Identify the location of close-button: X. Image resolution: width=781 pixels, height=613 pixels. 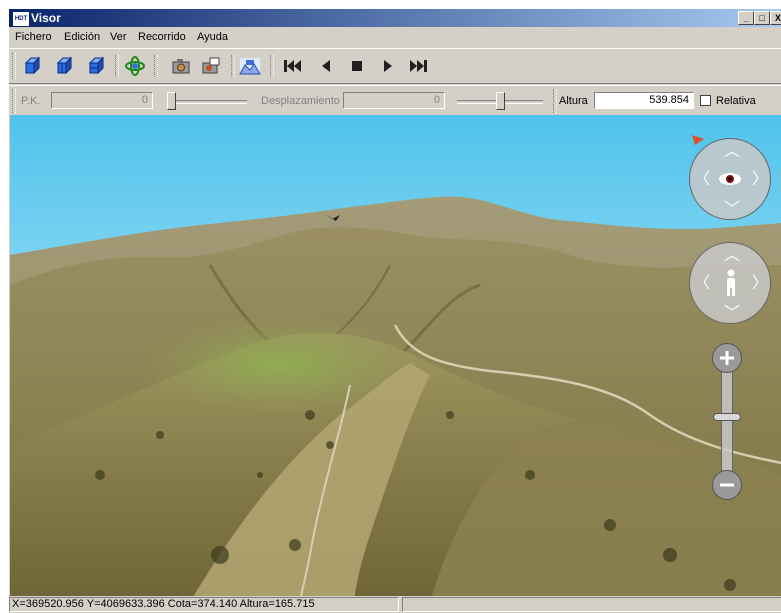
(775, 18).